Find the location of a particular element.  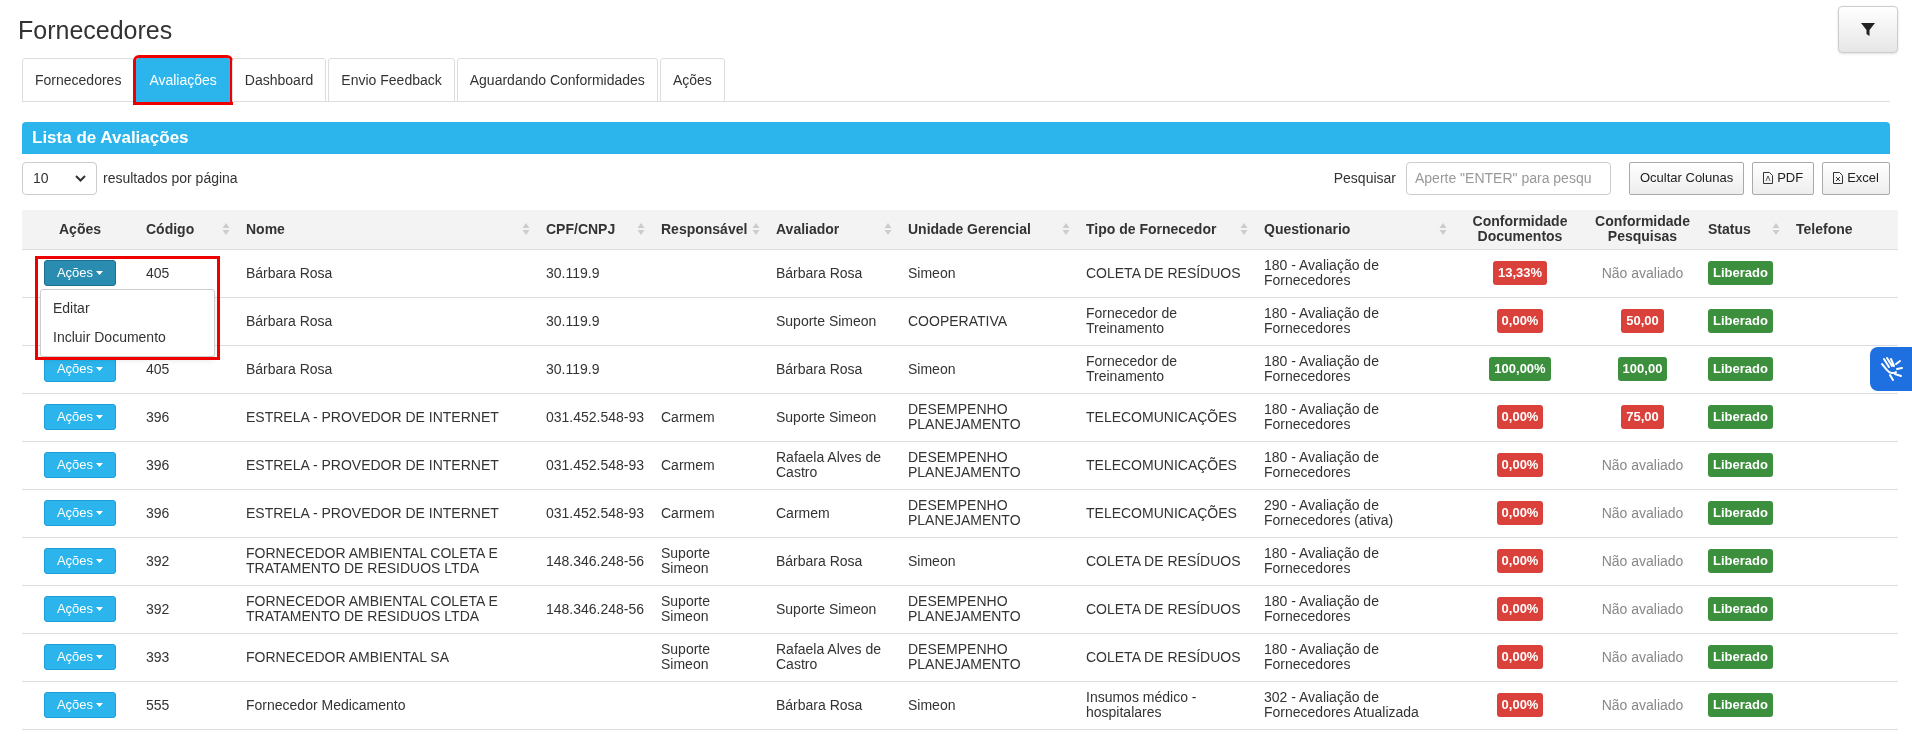

tab: Ações is located at coordinates (692, 80).